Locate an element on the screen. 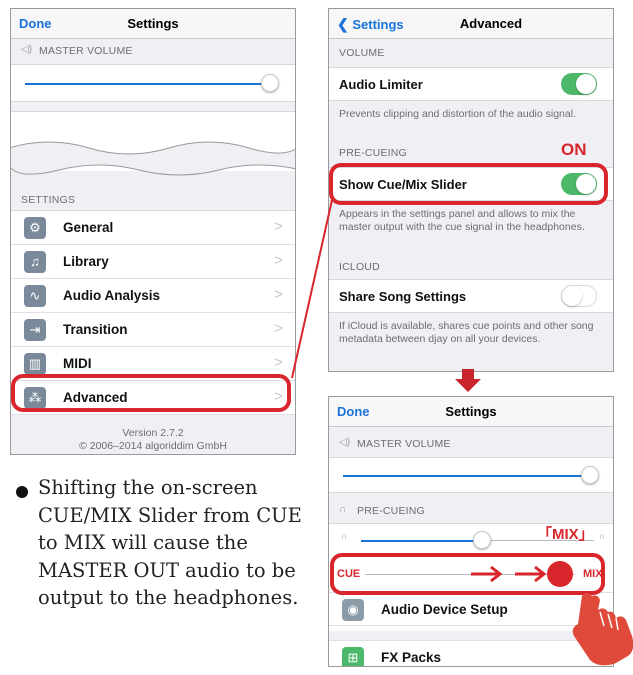 Image resolution: width=633 pixels, height=675 pixels. audio-device-setup-label: Audio Device Setup is located at coordinates (444, 609).